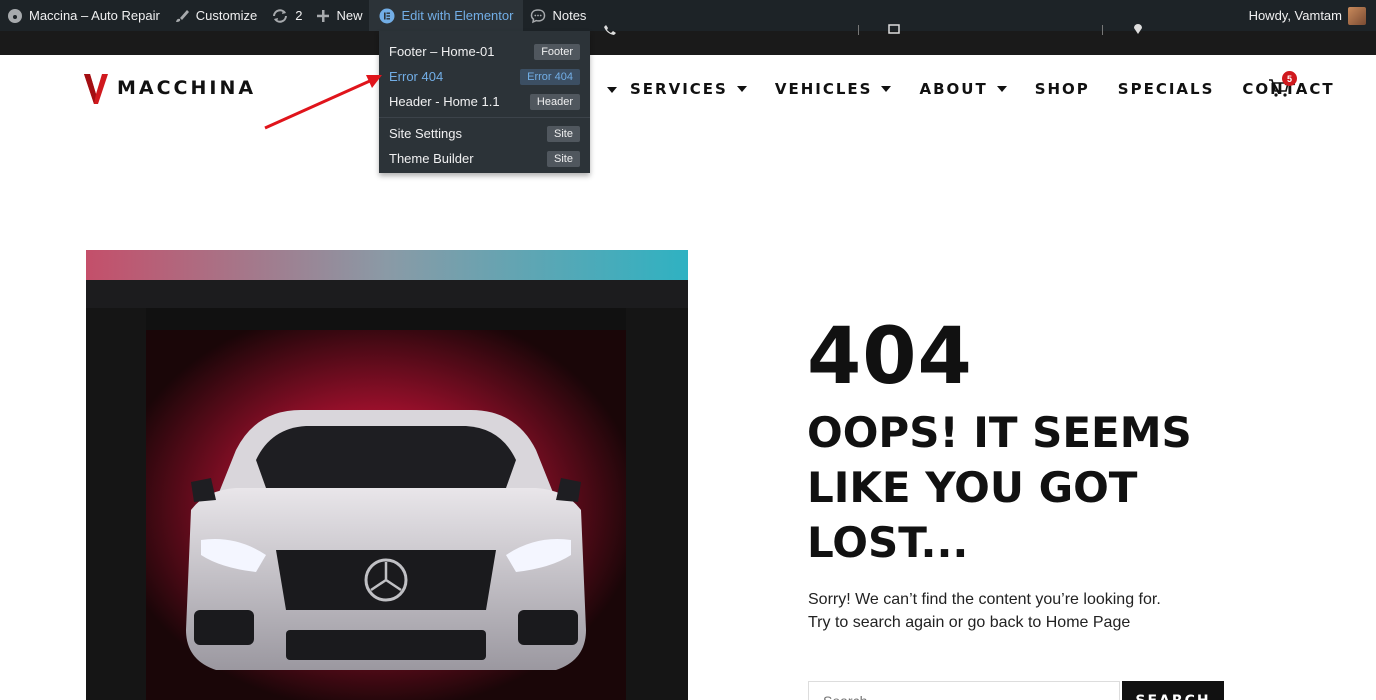 This screenshot has width=1376, height=700. I want to click on updates-button: 2, so click(286, 15).